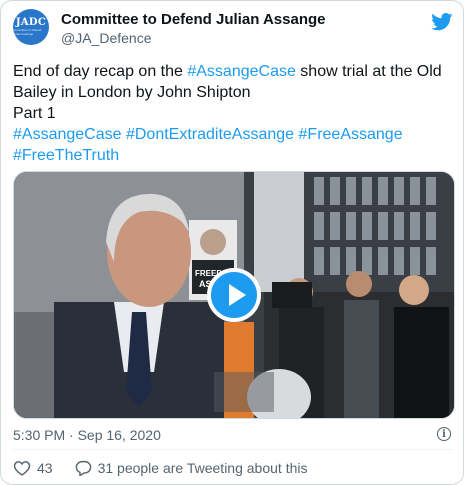  Describe the element at coordinates (66, 155) in the screenshot. I see `hashtag-link: #FreeTheTruth` at that location.